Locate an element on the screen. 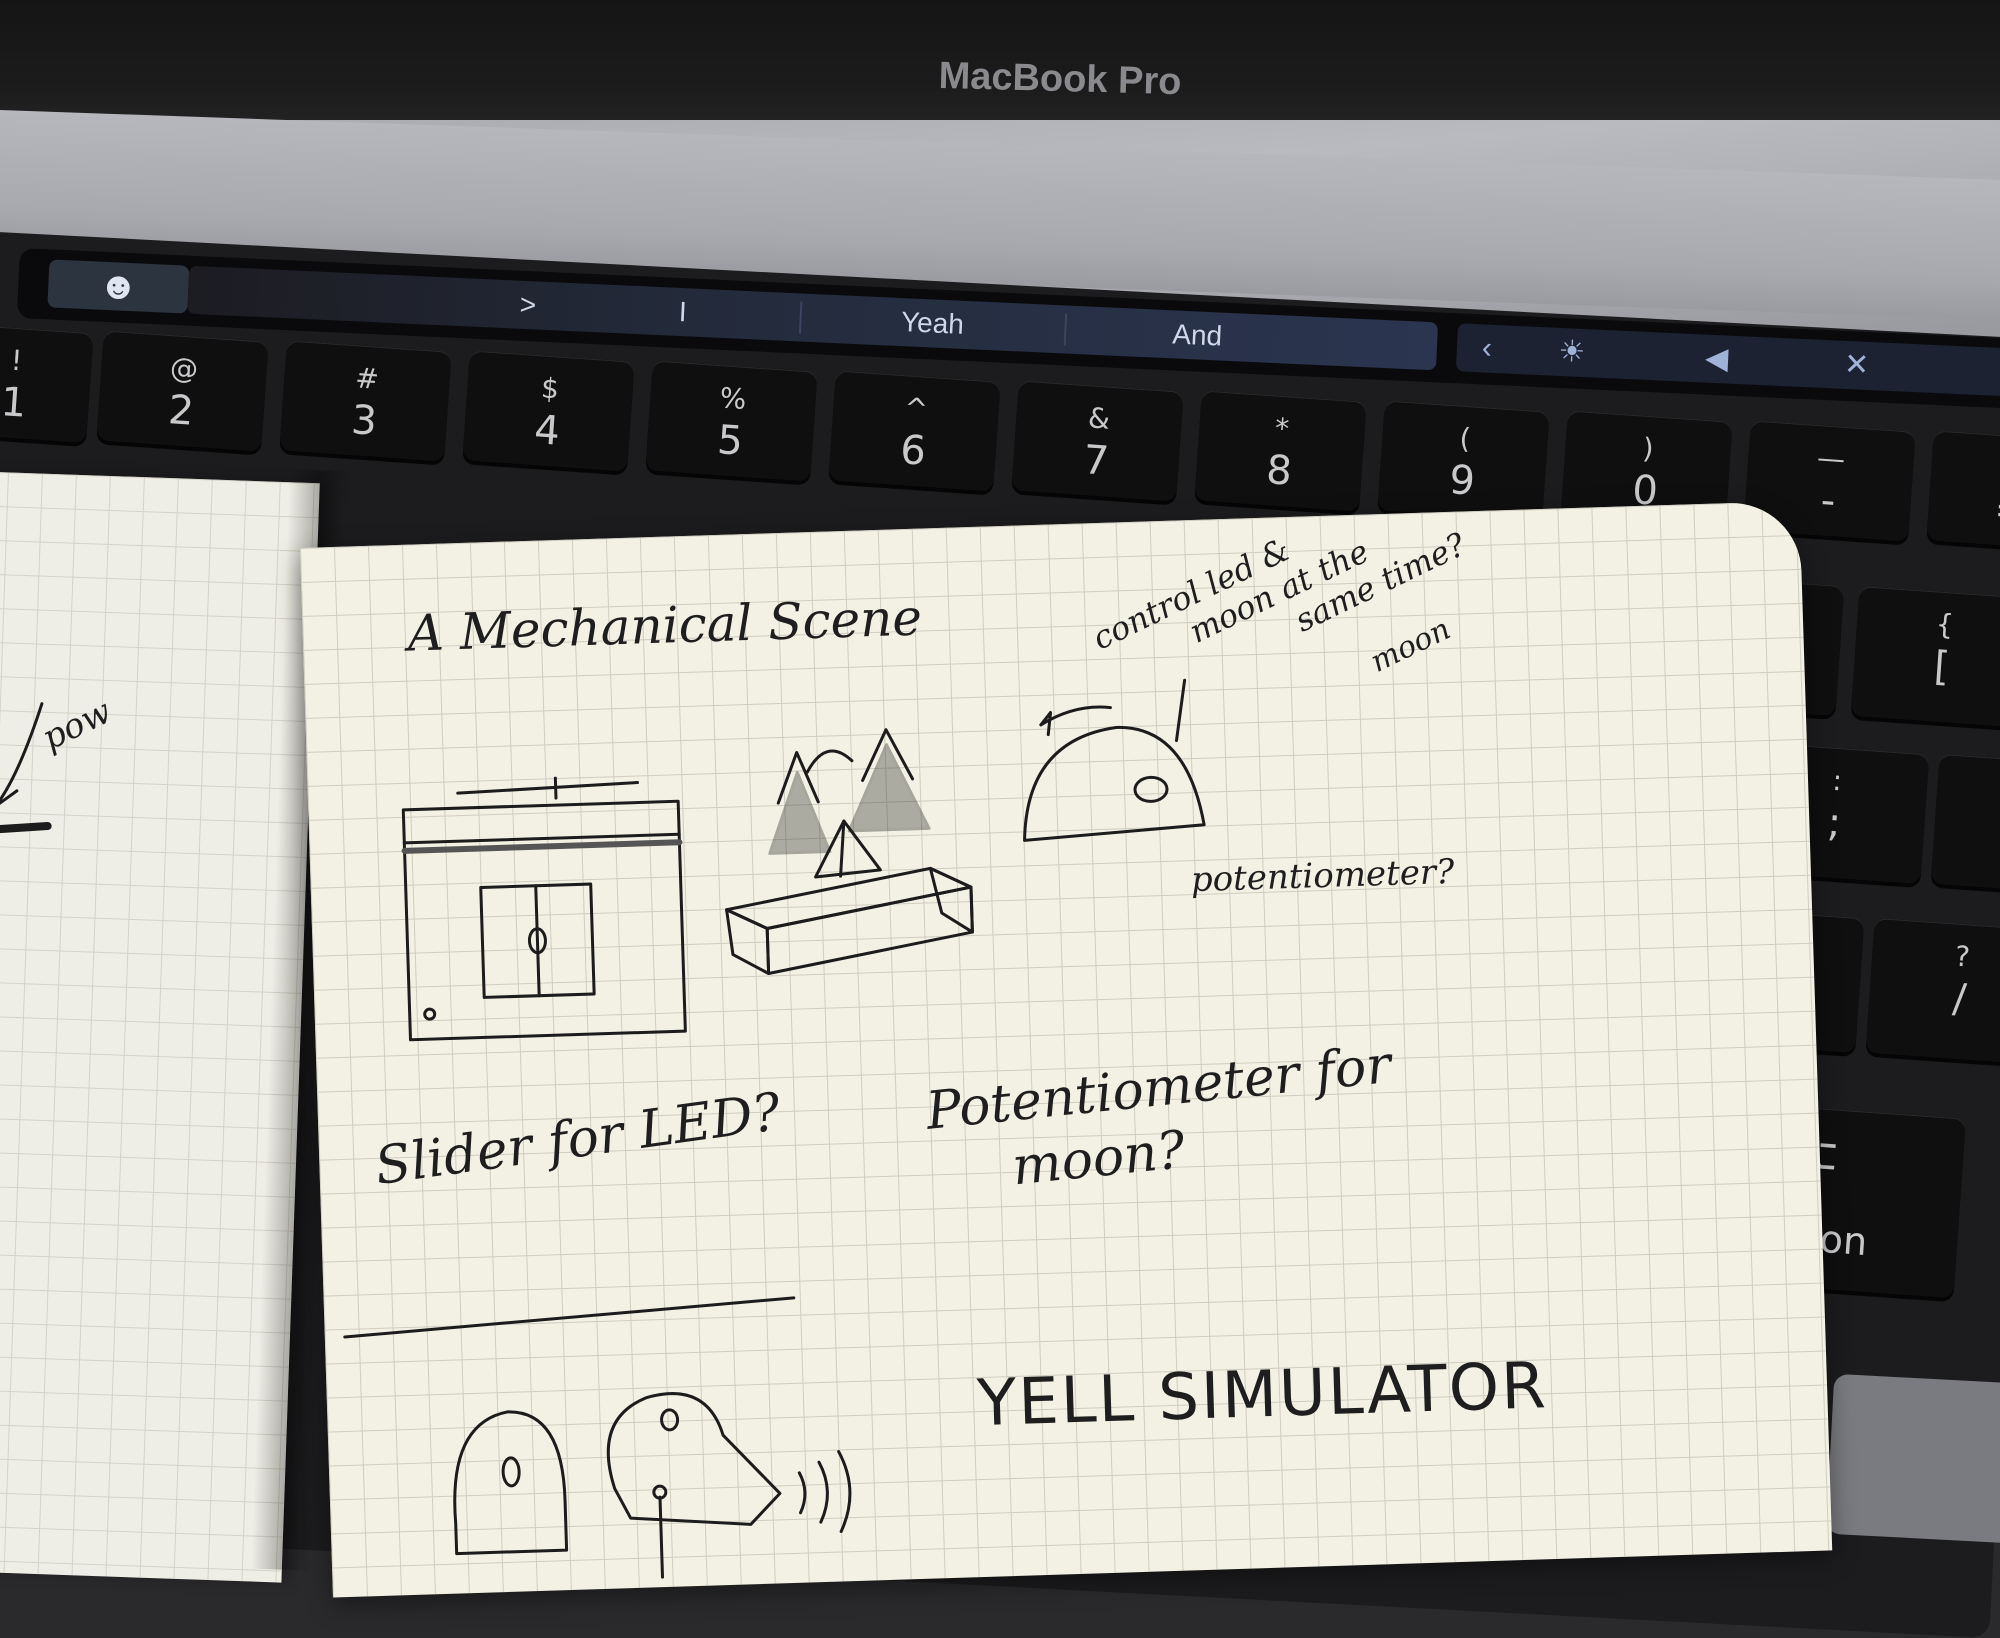 This screenshot has width=2000, height=1638. key-6: ^ 6 is located at coordinates (914, 431).